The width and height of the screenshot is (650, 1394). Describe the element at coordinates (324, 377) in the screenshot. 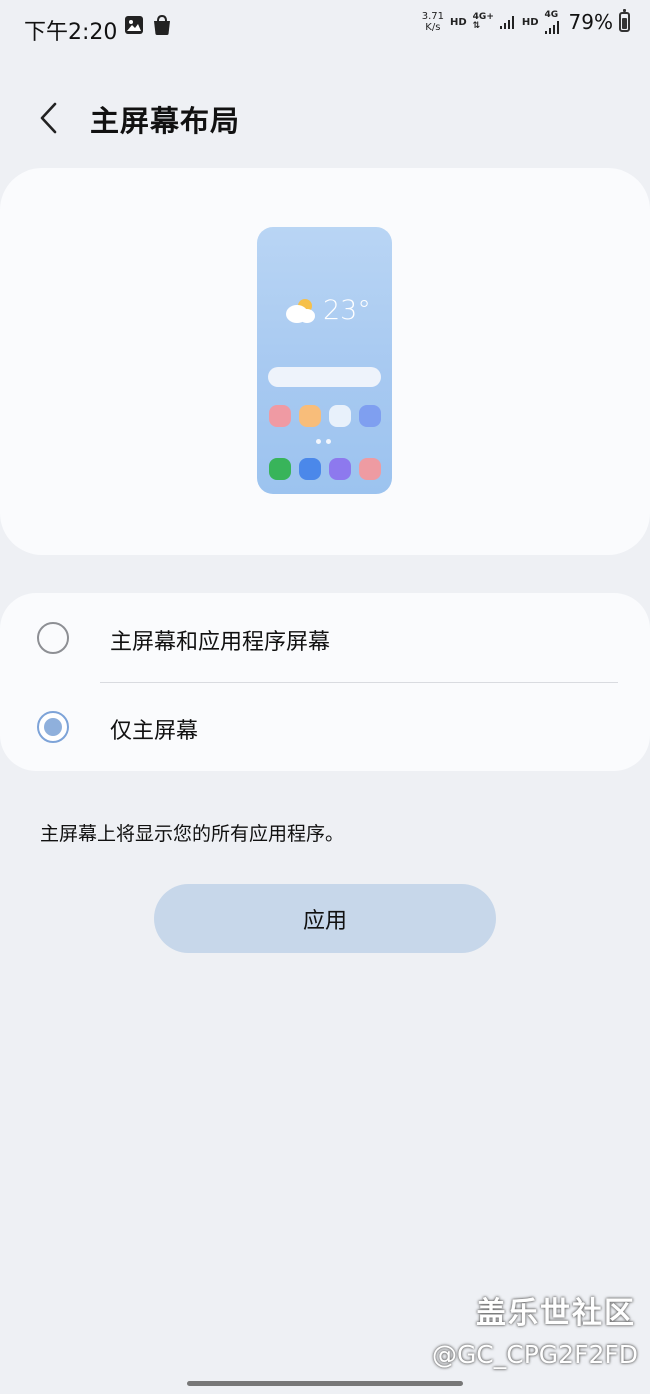

I see `search-bar-preview` at that location.